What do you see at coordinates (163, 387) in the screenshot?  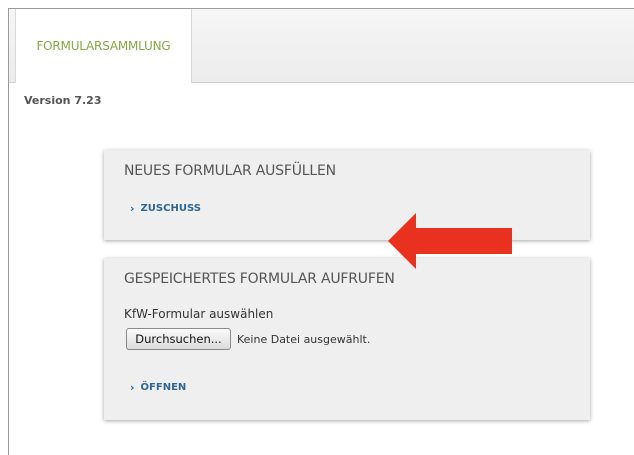 I see `oeffnen-link-label: ÖFFNEN` at bounding box center [163, 387].